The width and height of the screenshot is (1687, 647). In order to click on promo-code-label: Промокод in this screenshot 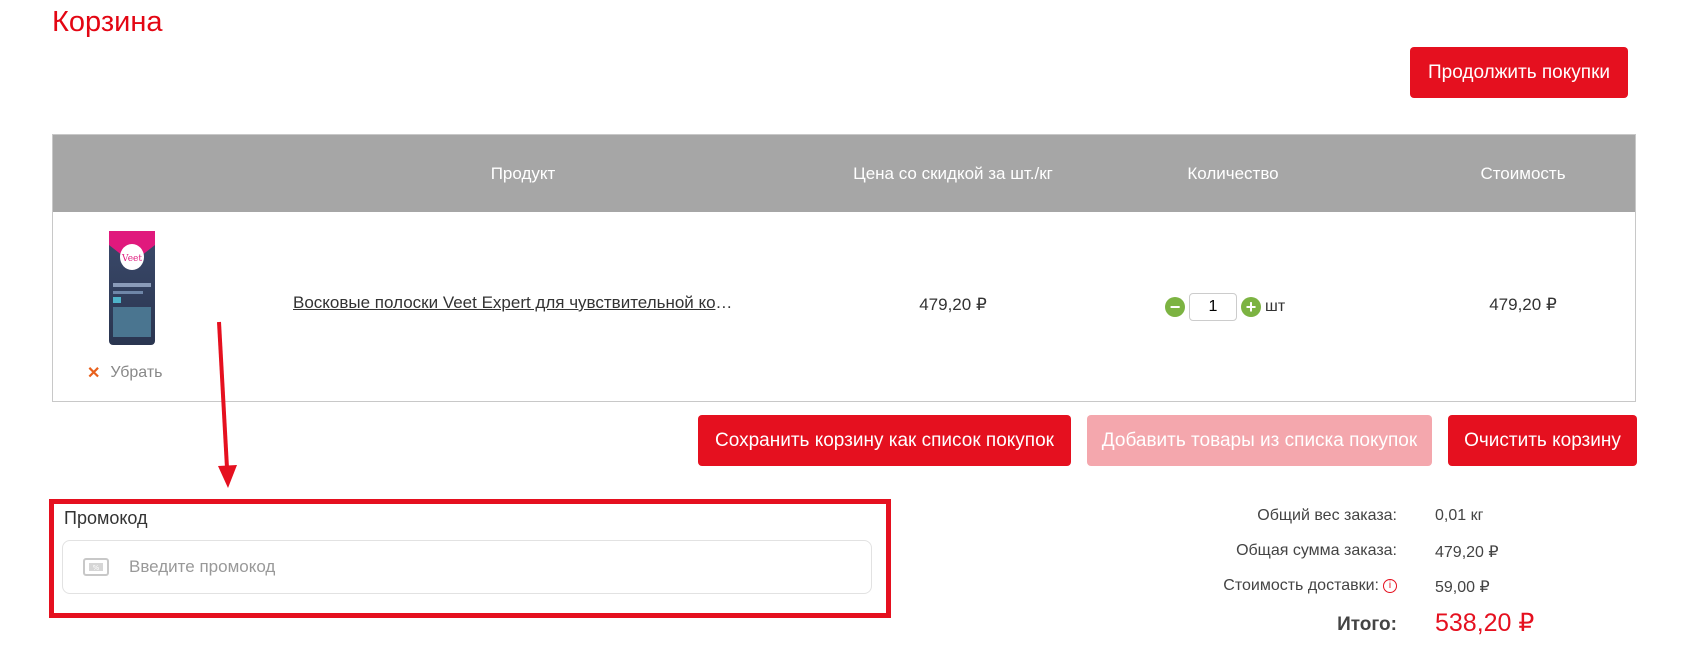, I will do `click(106, 518)`.